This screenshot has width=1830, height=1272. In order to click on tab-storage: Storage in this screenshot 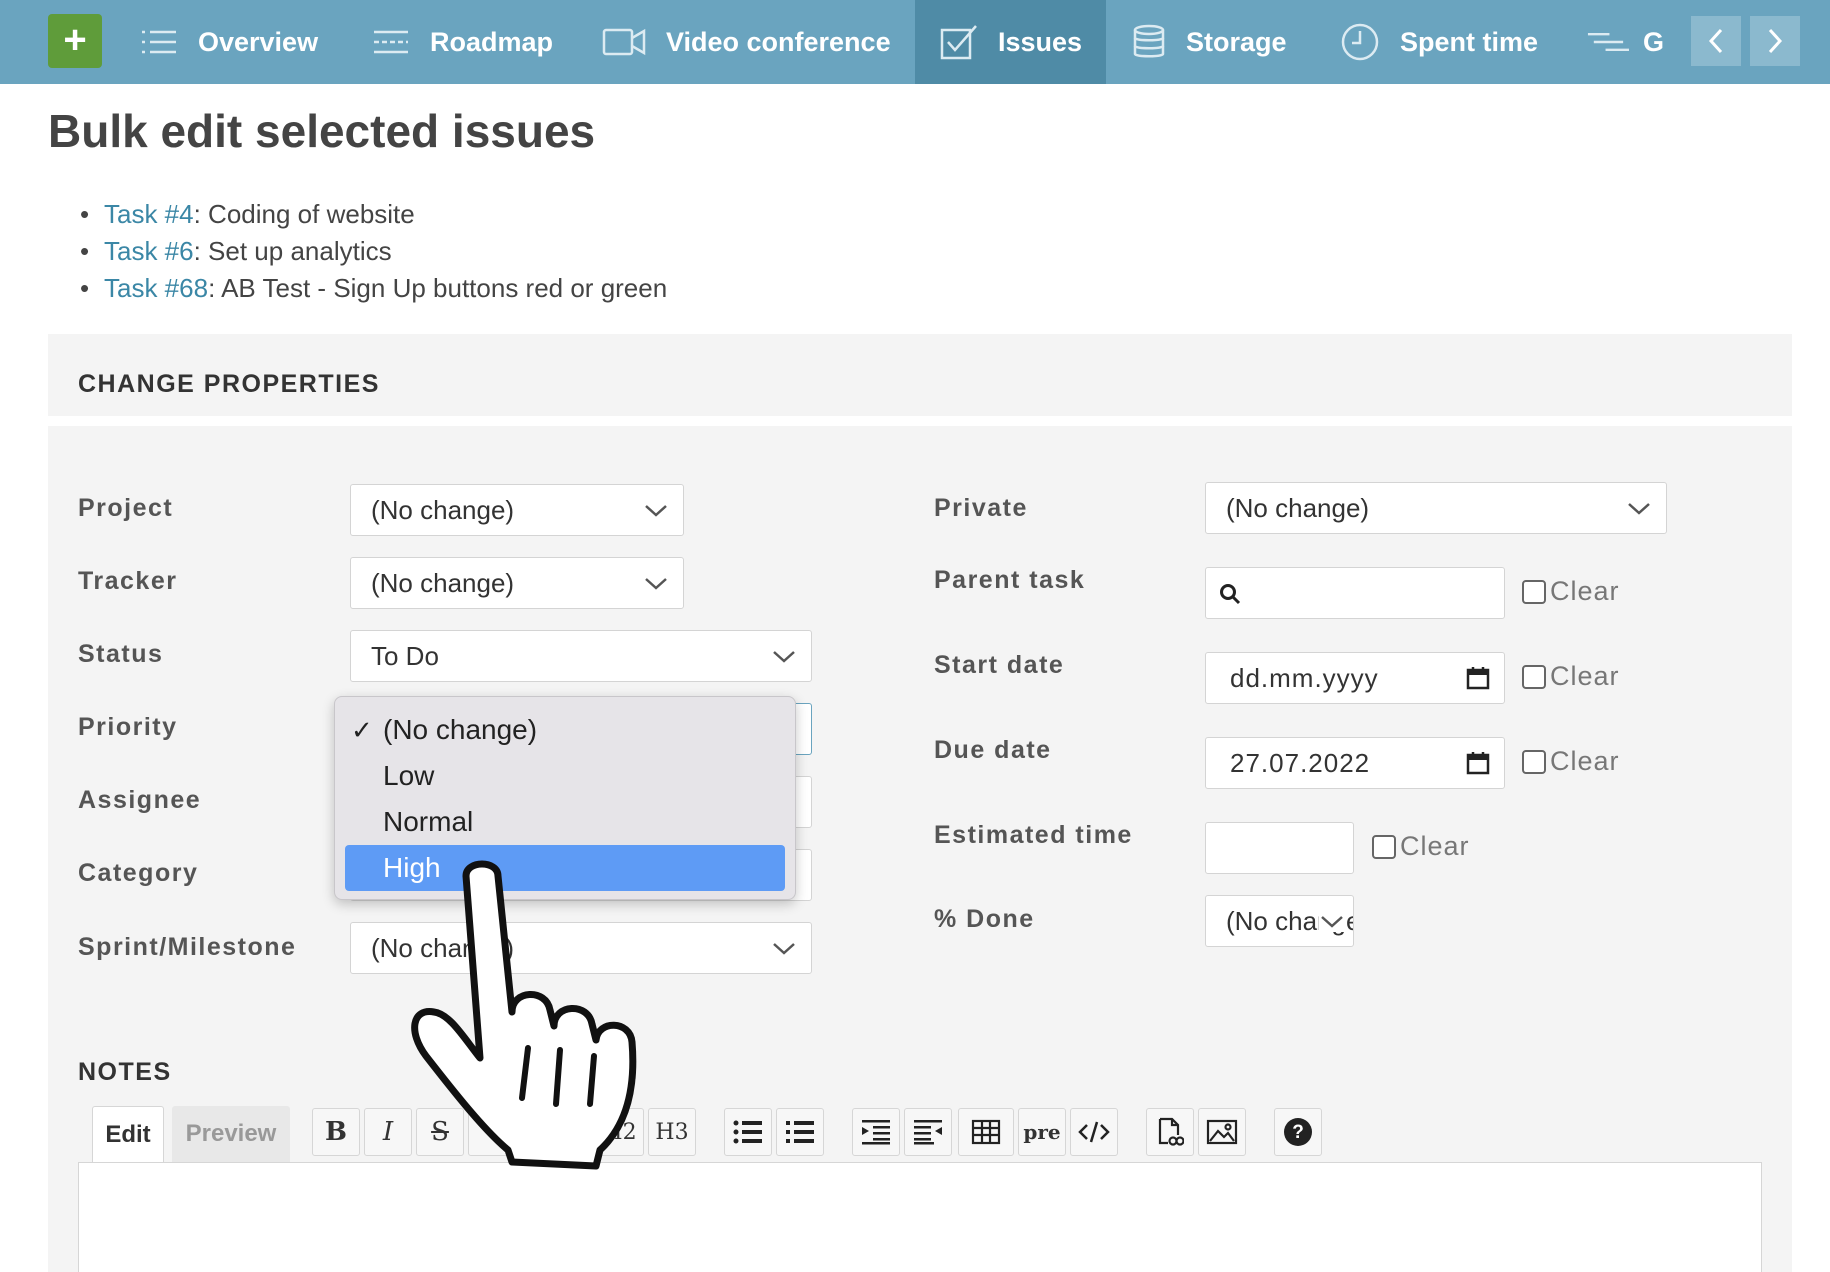, I will do `click(1209, 42)`.